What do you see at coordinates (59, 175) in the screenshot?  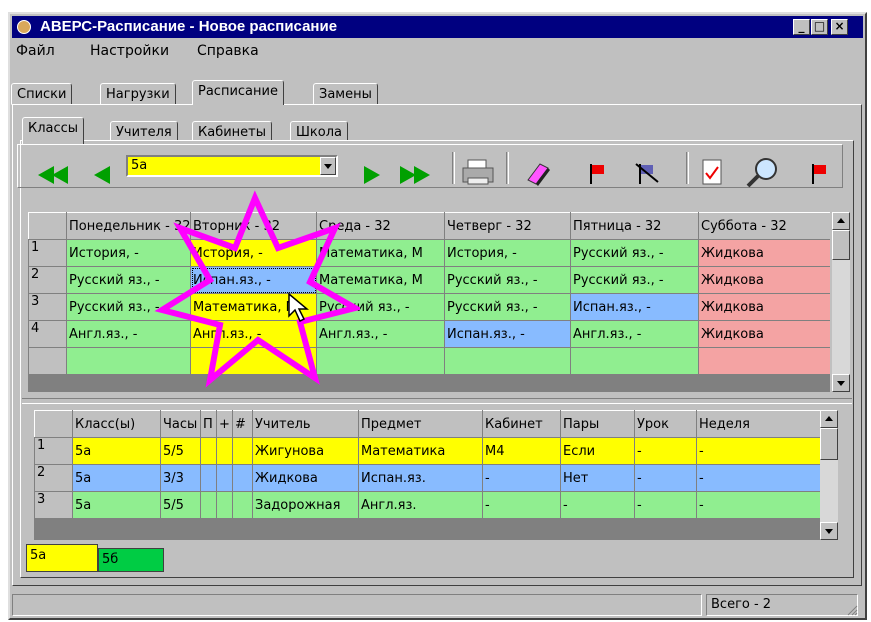 I see `first-icon` at bounding box center [59, 175].